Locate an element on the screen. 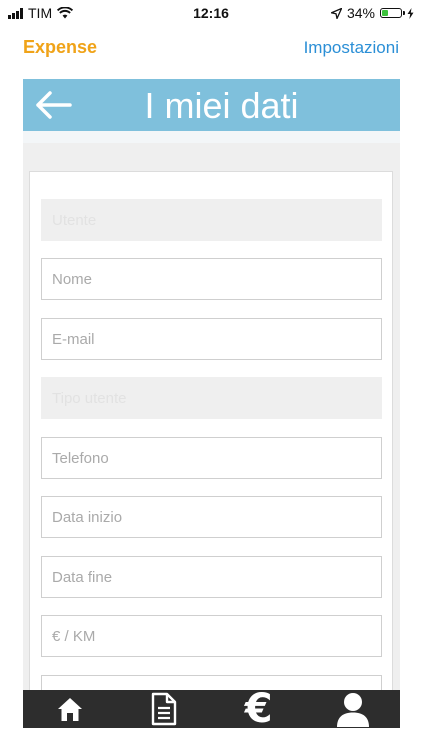 Image resolution: width=422 pixels, height=750 pixels. settings-link: Impostazioni is located at coordinates (351, 48).